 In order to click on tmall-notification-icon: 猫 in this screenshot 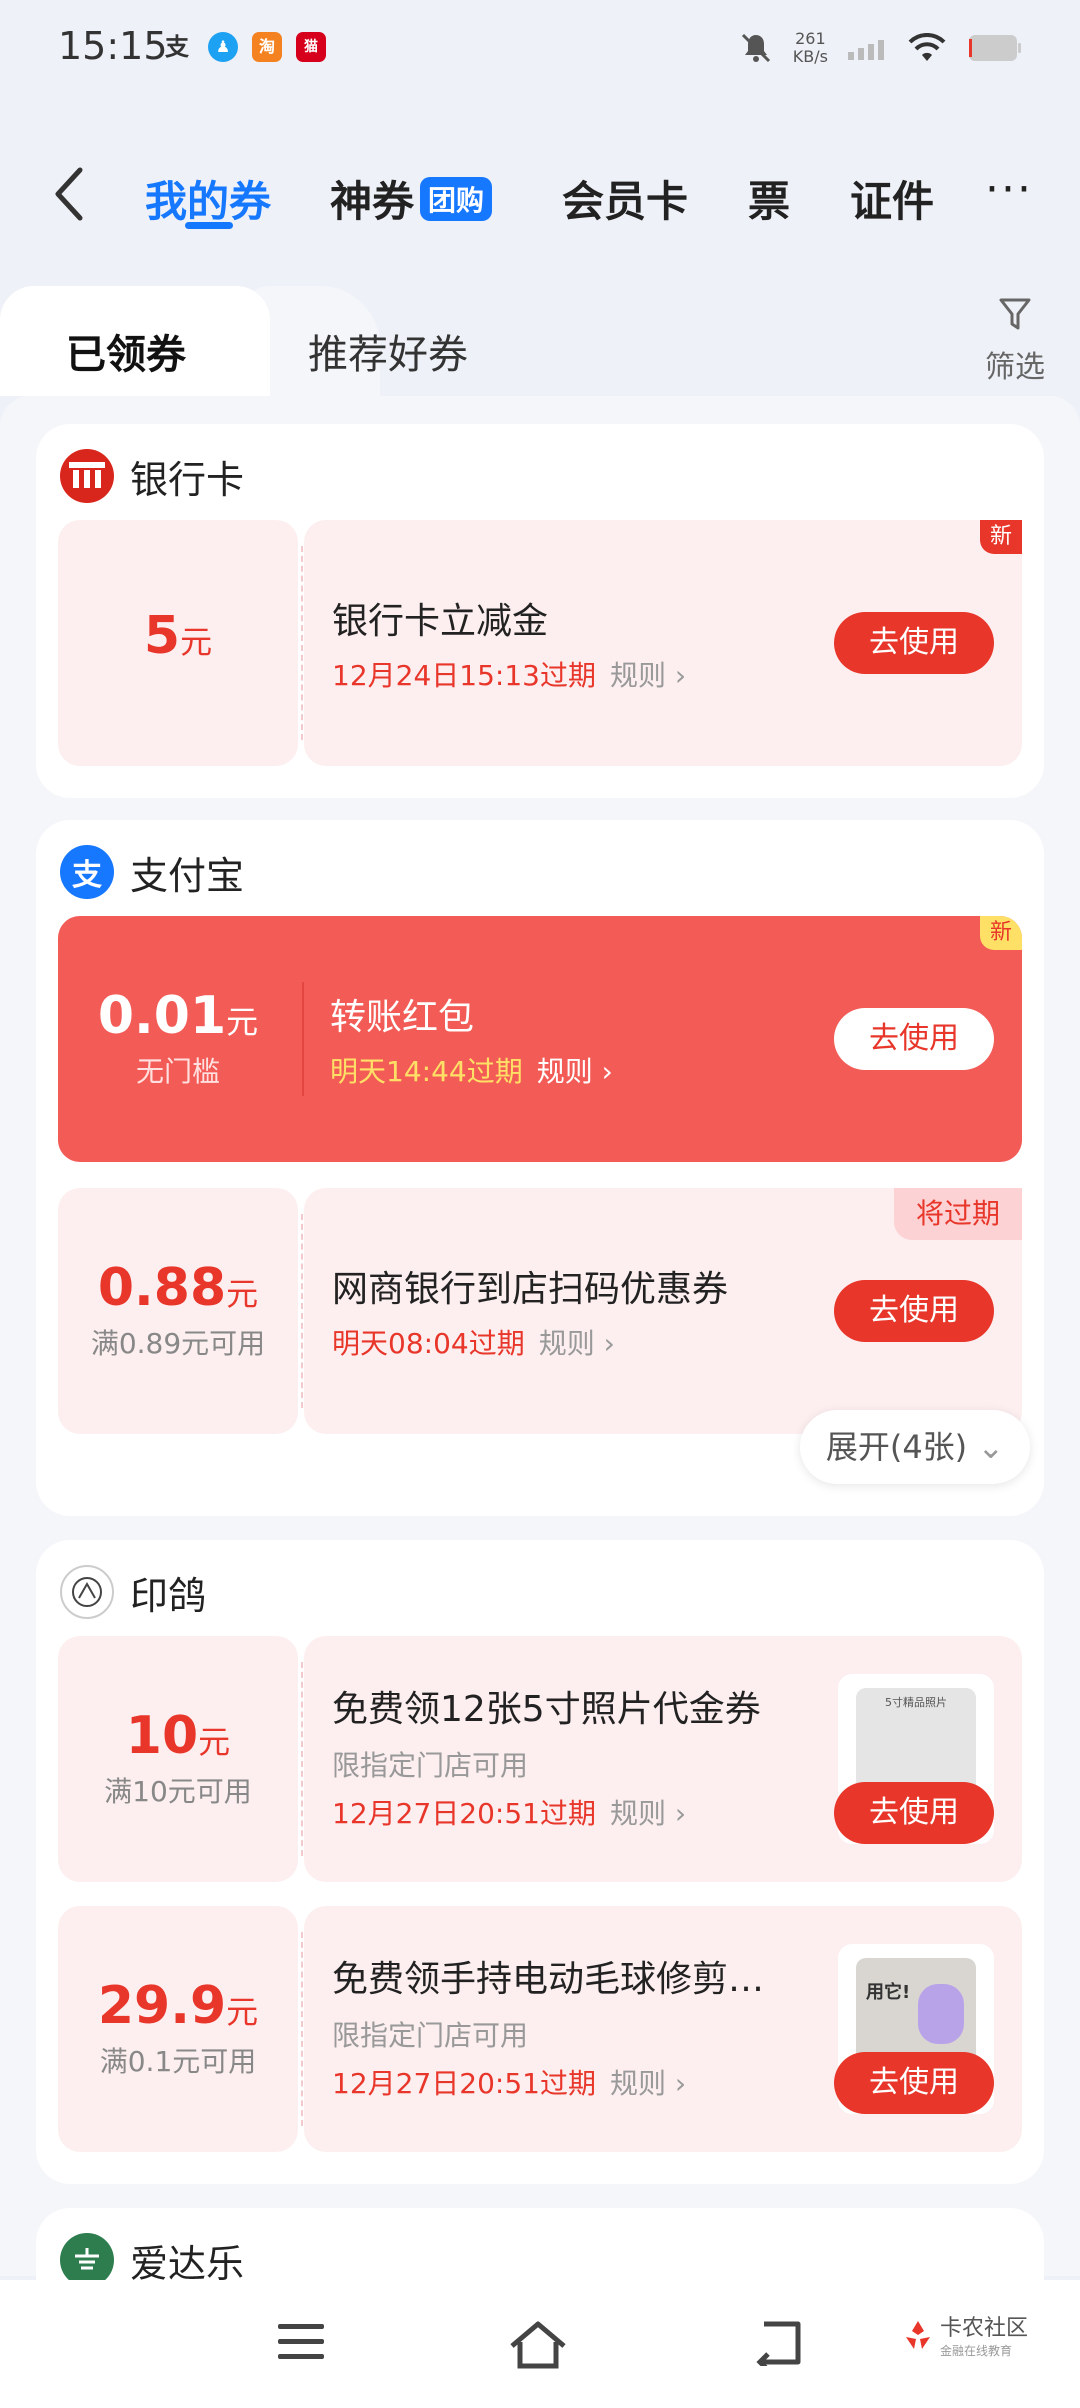, I will do `click(311, 47)`.